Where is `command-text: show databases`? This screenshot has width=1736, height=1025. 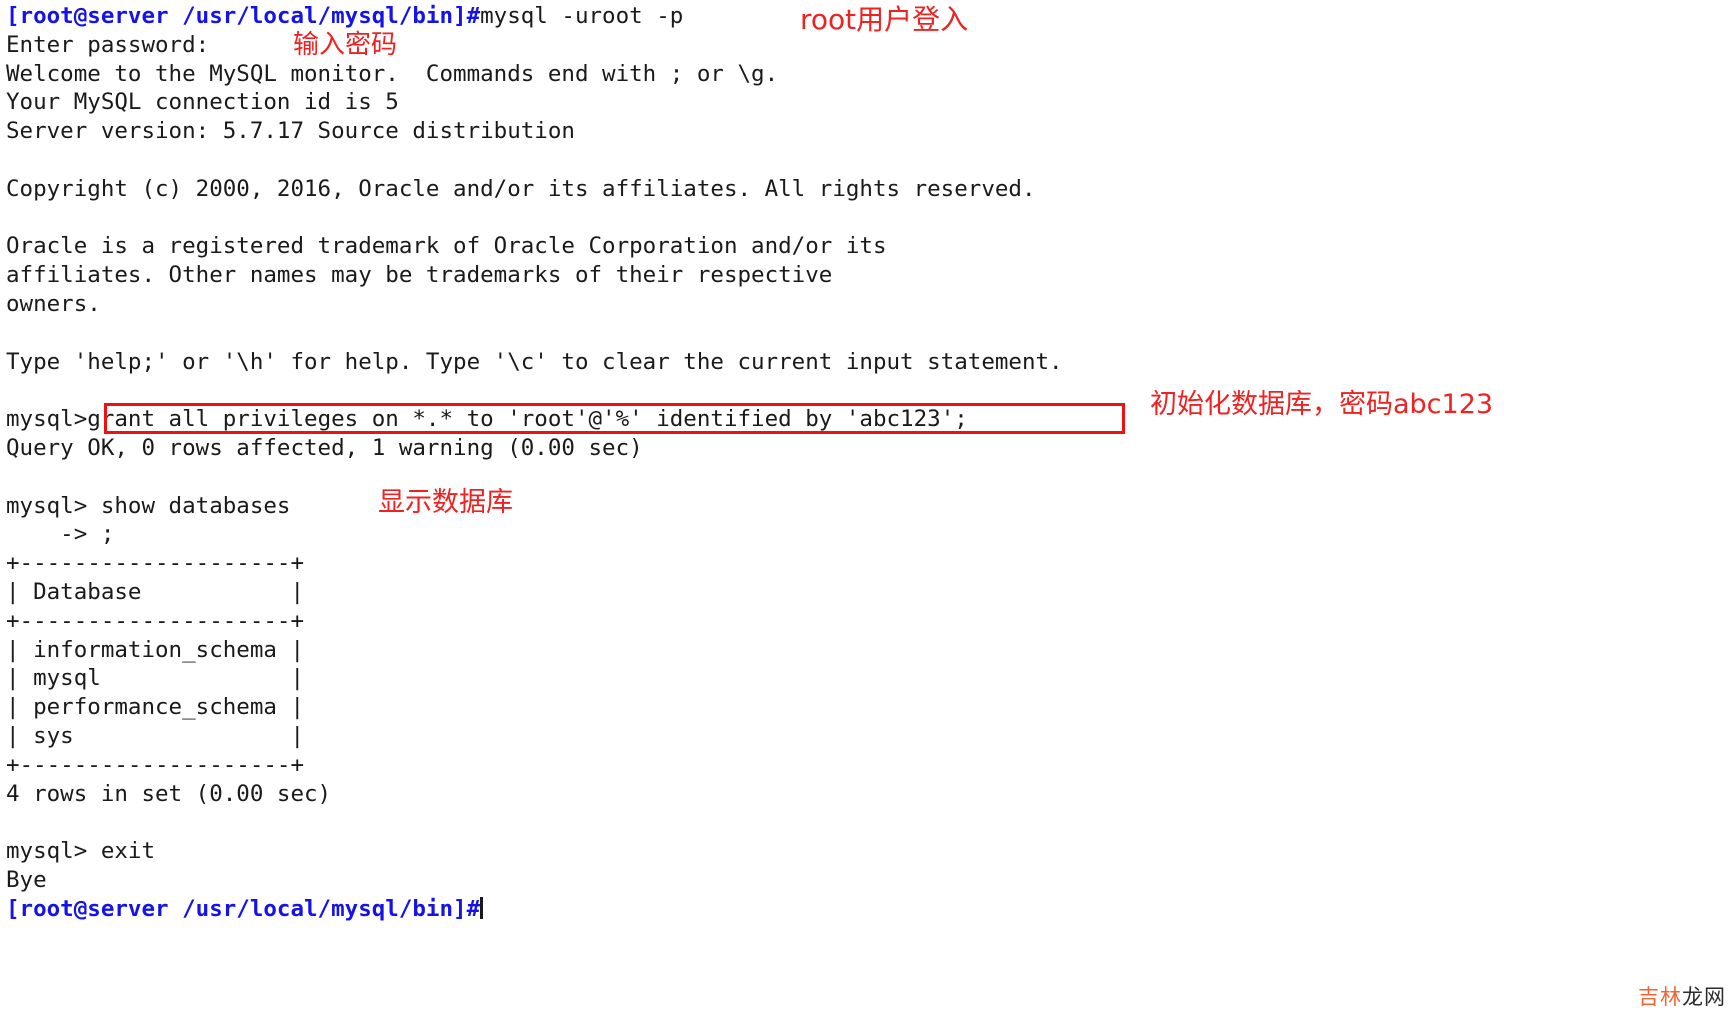
command-text: show databases is located at coordinates (189, 505).